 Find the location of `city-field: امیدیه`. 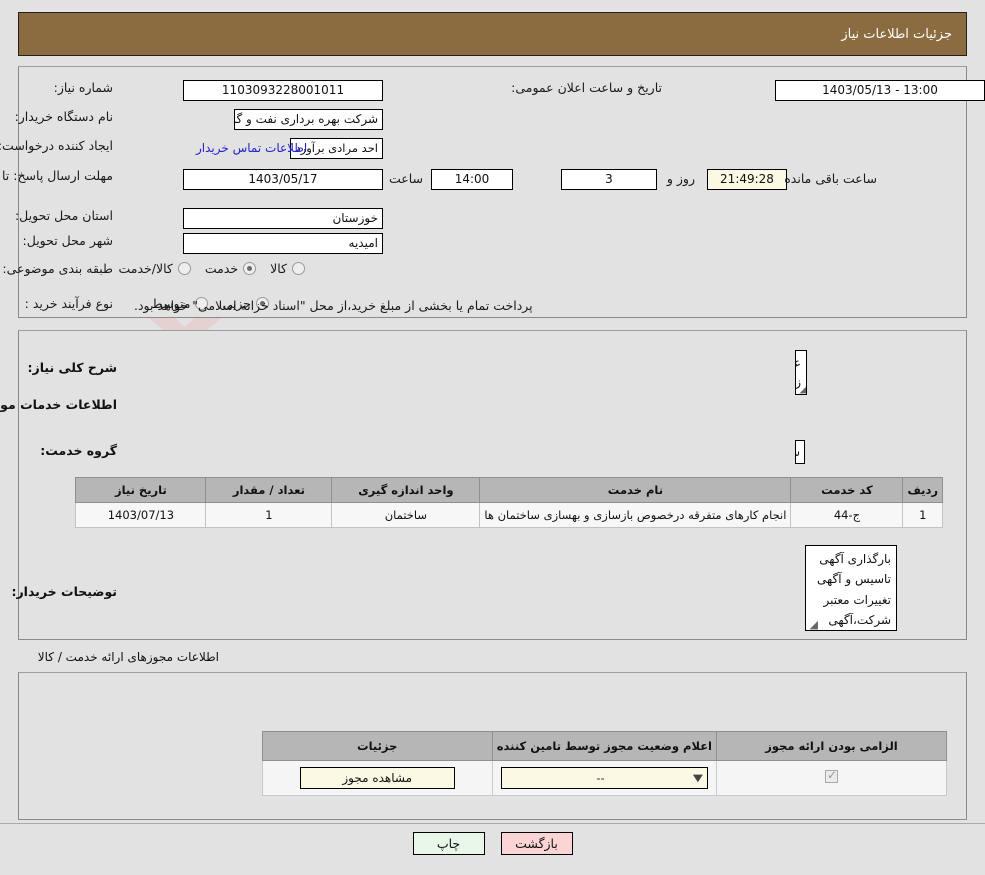

city-field: امیدیه is located at coordinates (283, 243).